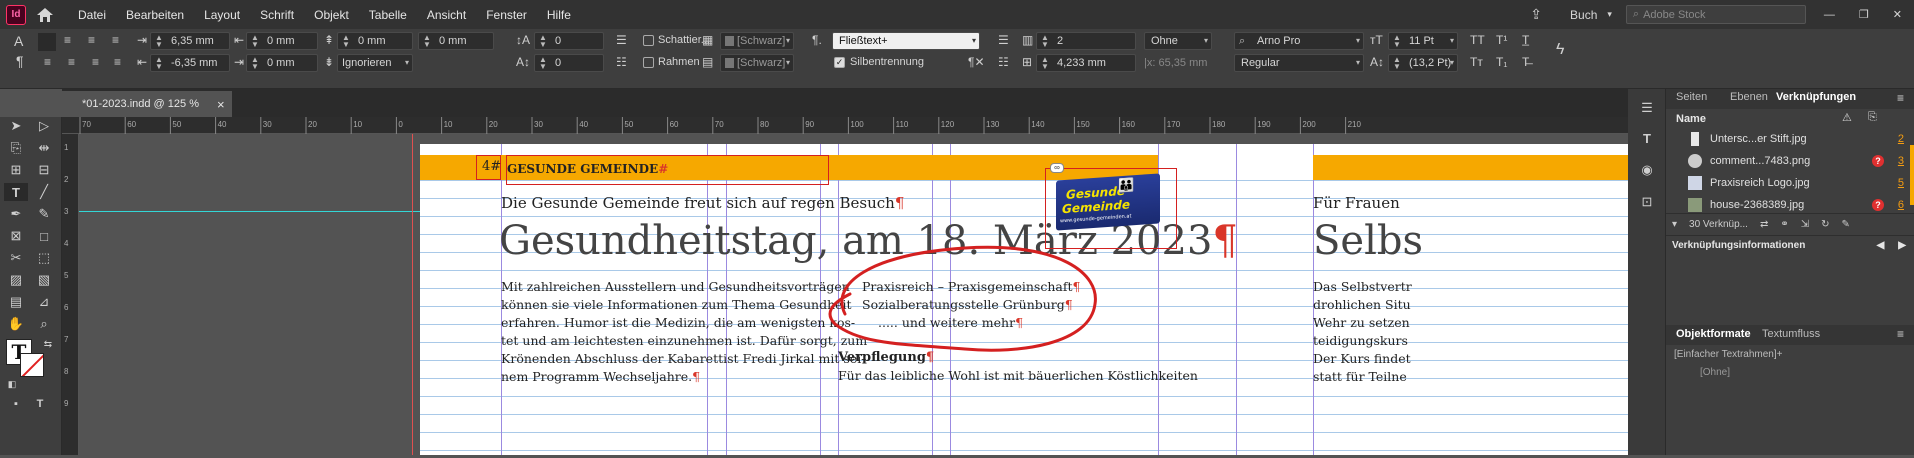 This screenshot has height=458, width=1914. Describe the element at coordinates (1894, 205) in the screenshot. I see `link-page: 6` at that location.